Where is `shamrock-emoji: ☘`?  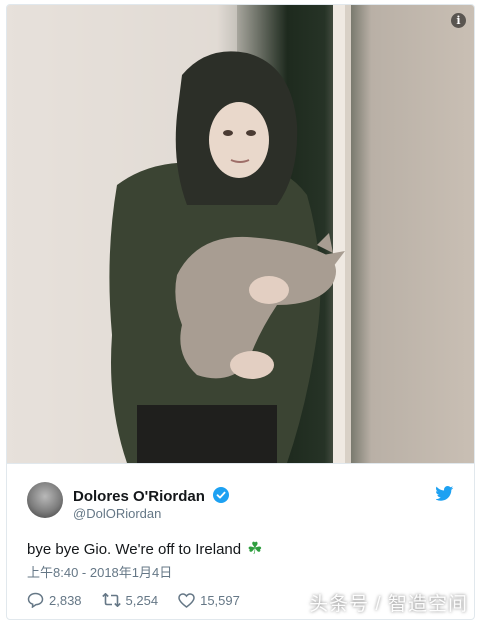 shamrock-emoji: ☘ is located at coordinates (255, 548).